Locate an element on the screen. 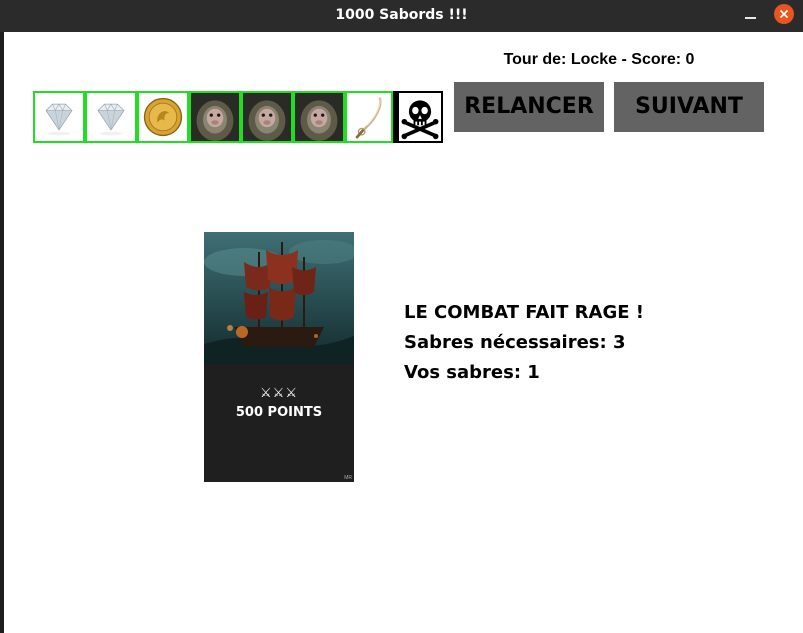  close-icon is located at coordinates (784, 14).